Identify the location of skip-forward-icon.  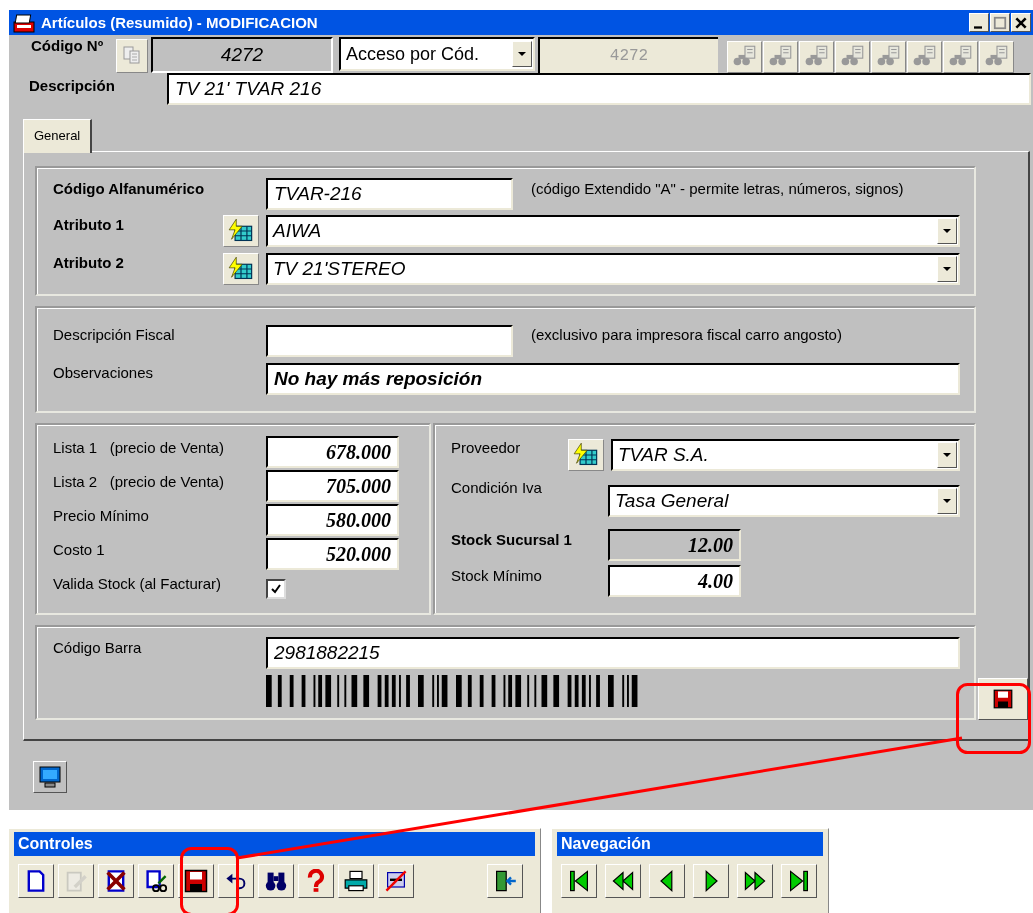
(799, 881).